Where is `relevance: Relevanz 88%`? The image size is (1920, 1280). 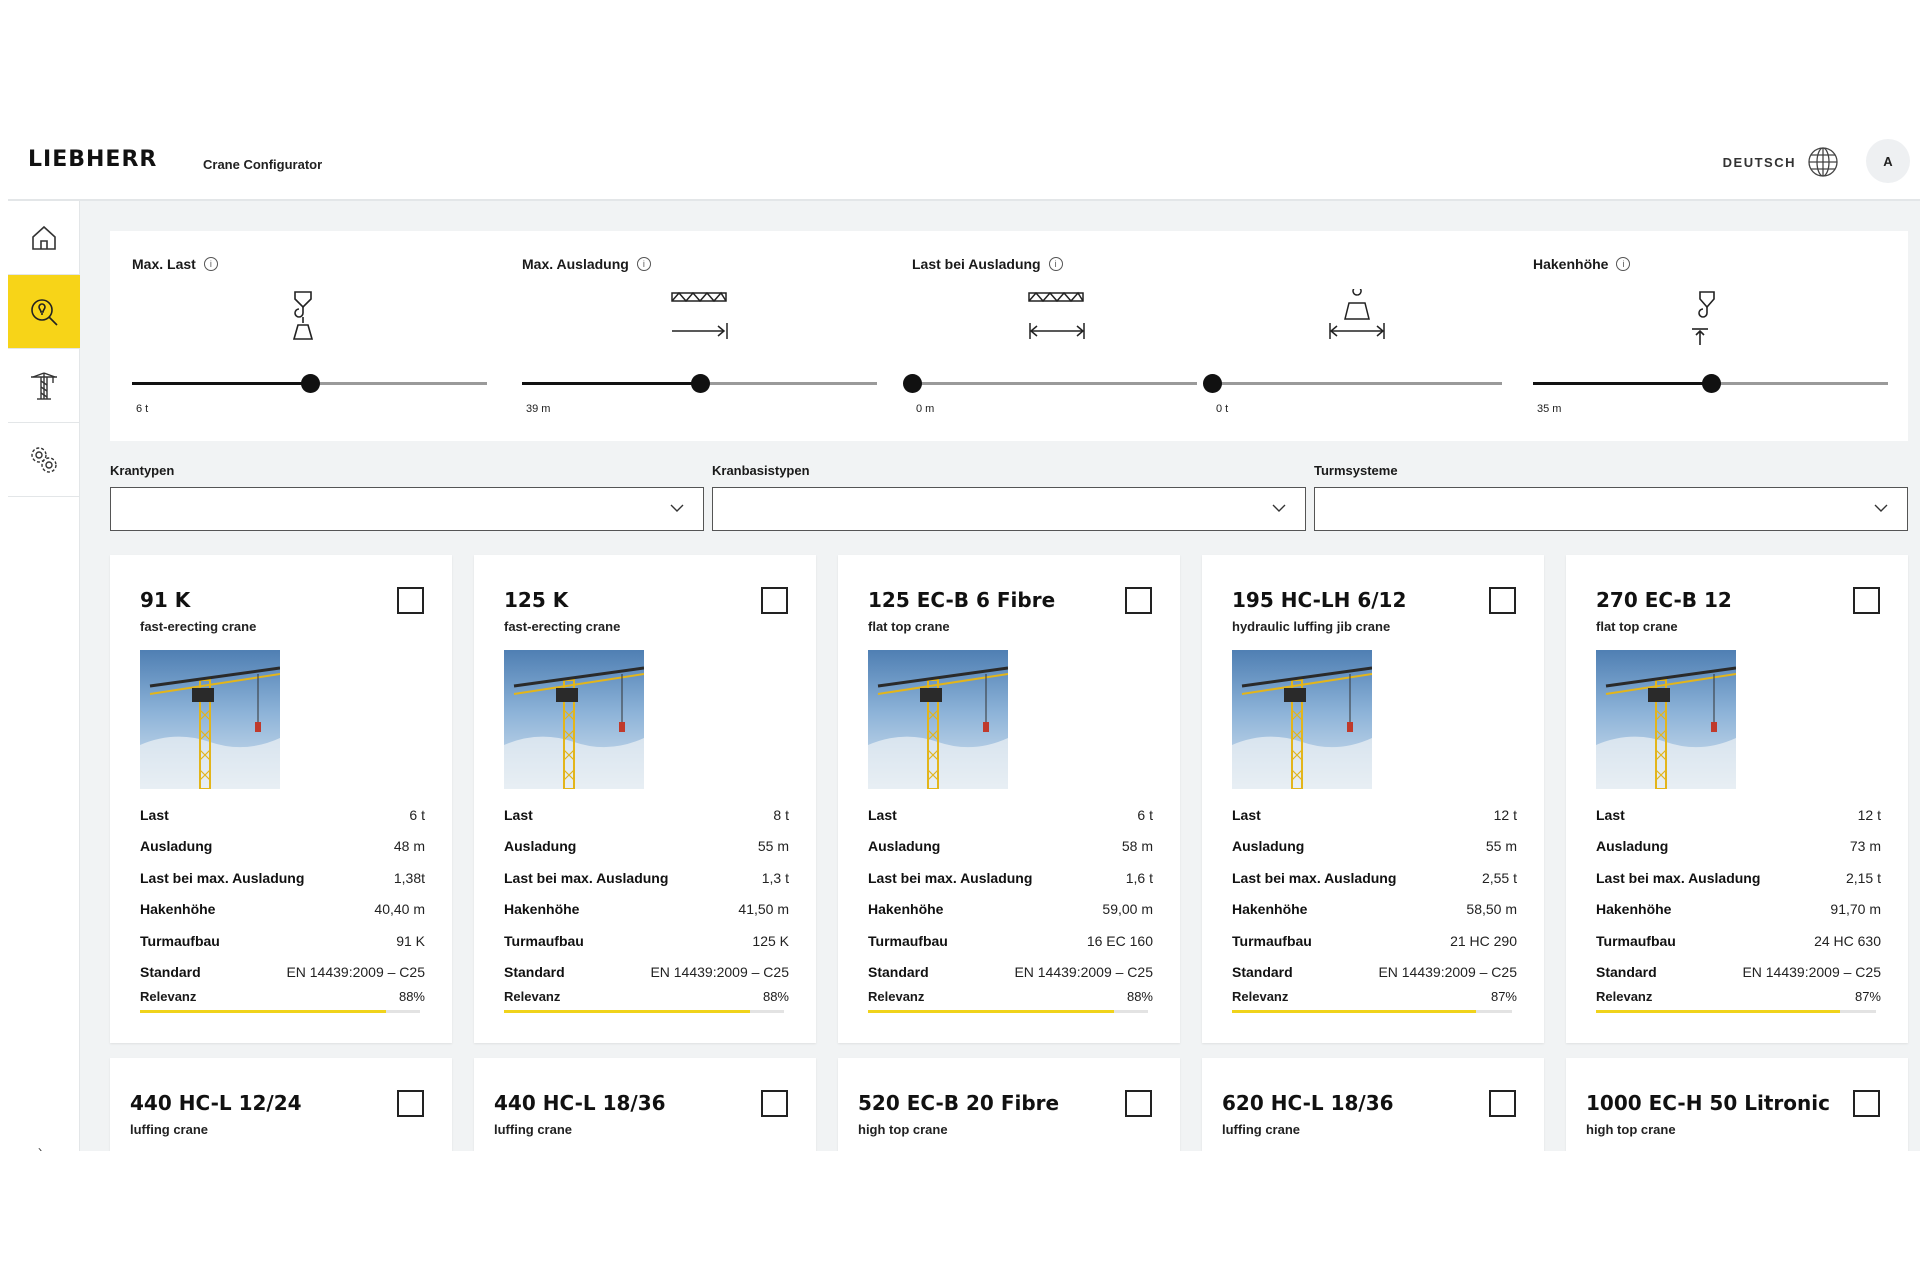 relevance: Relevanz 88% is located at coordinates (646, 1001).